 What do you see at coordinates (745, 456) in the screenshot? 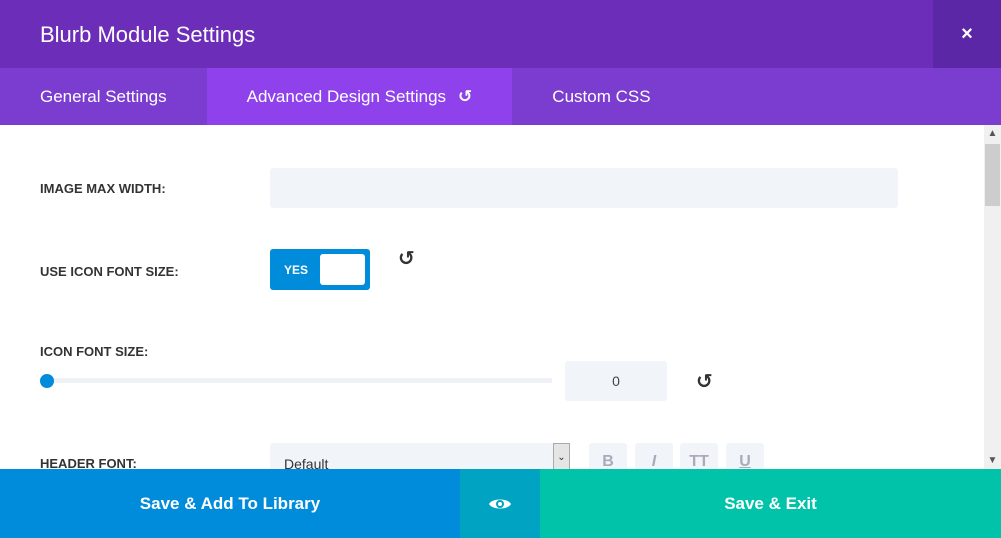
I see `underline-button: U` at bounding box center [745, 456].